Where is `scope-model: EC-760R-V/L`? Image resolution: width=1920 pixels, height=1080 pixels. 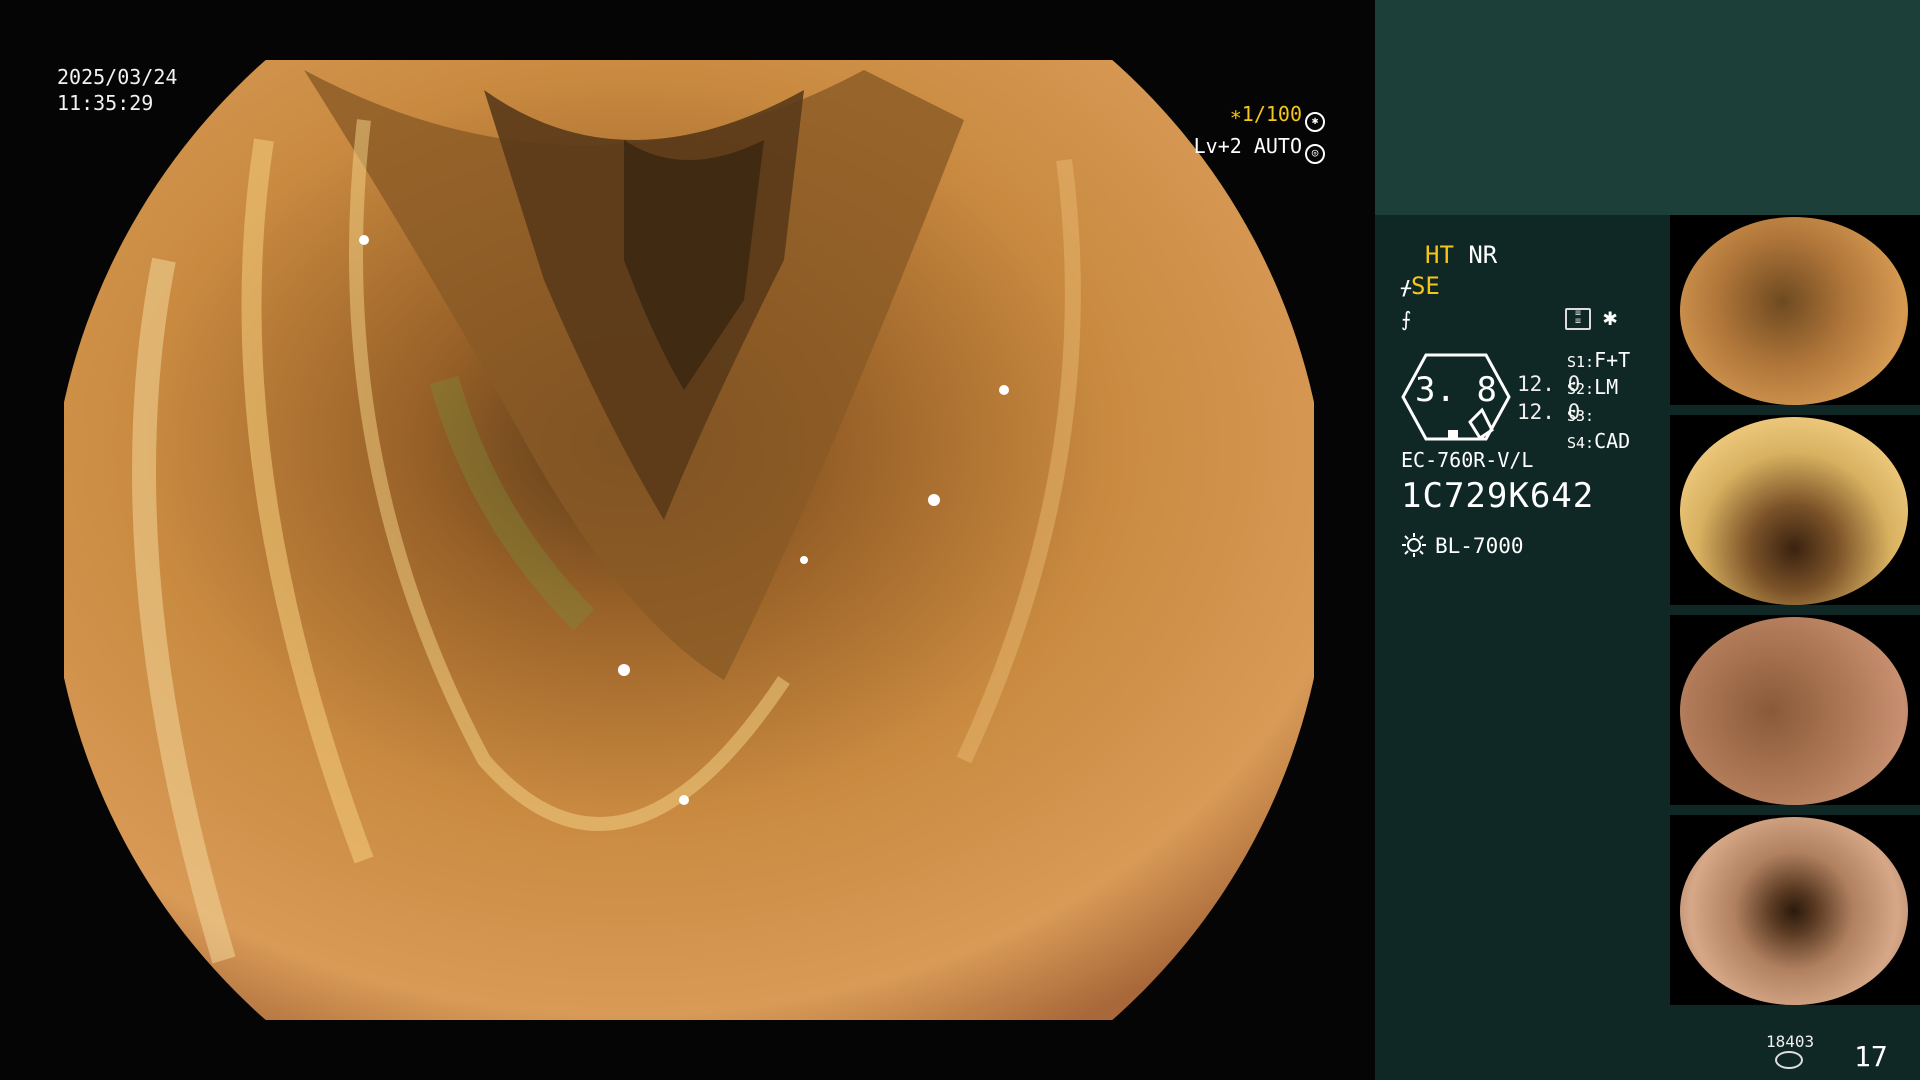 scope-model: EC-760R-V/L is located at coordinates (1467, 460).